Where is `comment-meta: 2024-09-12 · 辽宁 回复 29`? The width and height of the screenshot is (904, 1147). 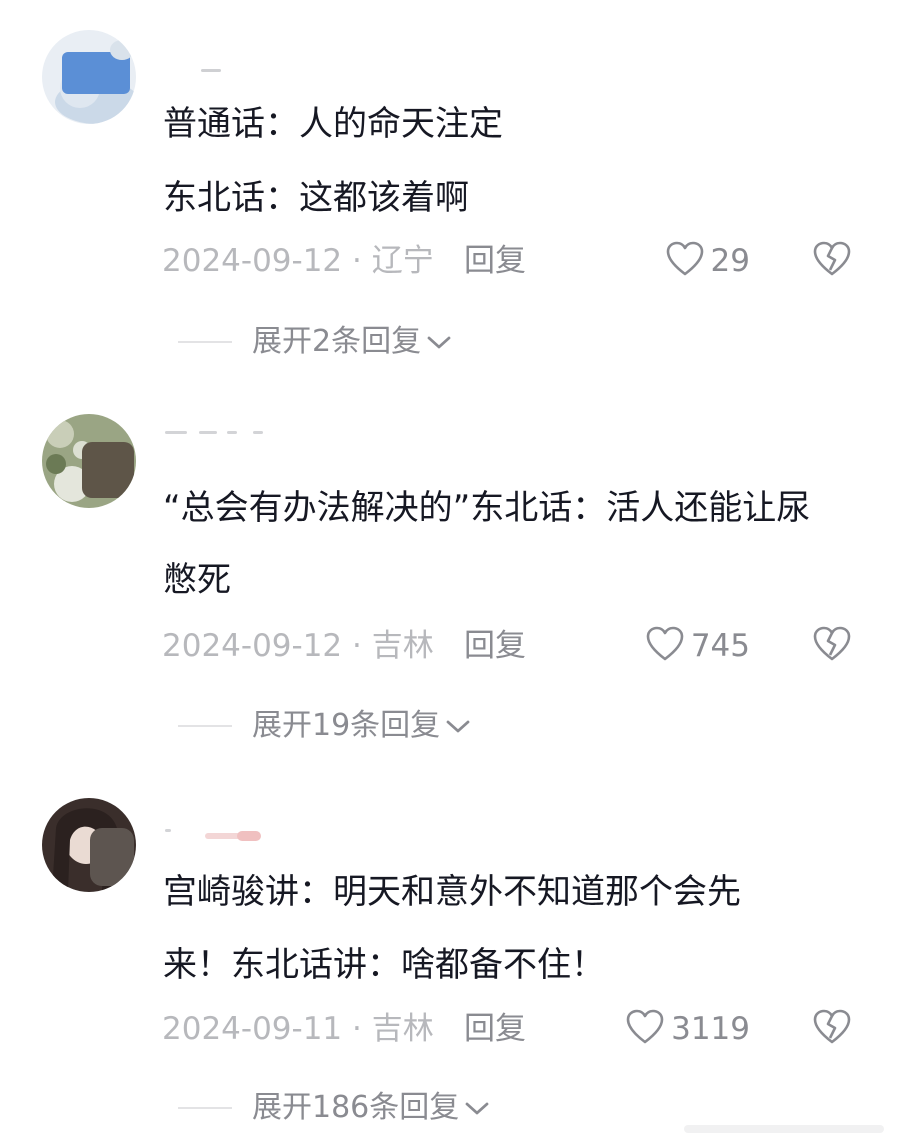 comment-meta: 2024-09-12 · 辽宁 回复 29 is located at coordinates (512, 261).